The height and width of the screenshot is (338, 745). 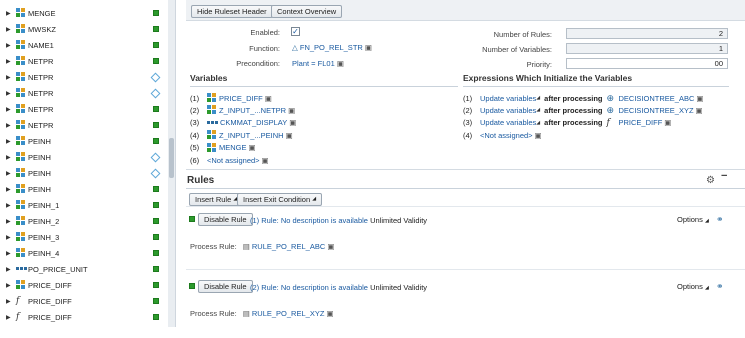 I want to click on variable-link: PRICE_DIFF, so click(x=241, y=98).